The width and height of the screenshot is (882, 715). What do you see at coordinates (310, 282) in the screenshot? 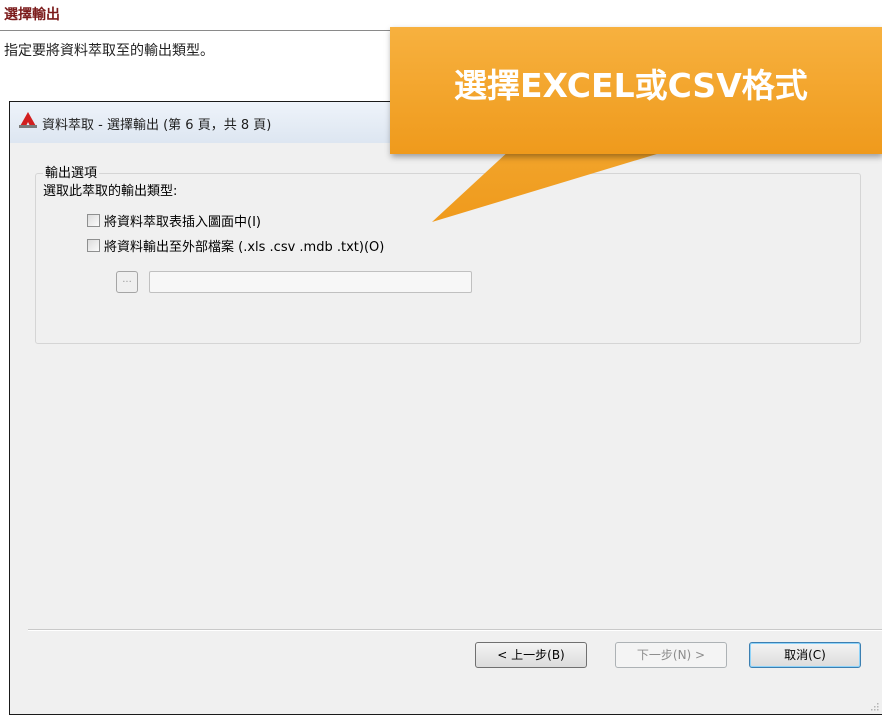
I see `output-path-input` at bounding box center [310, 282].